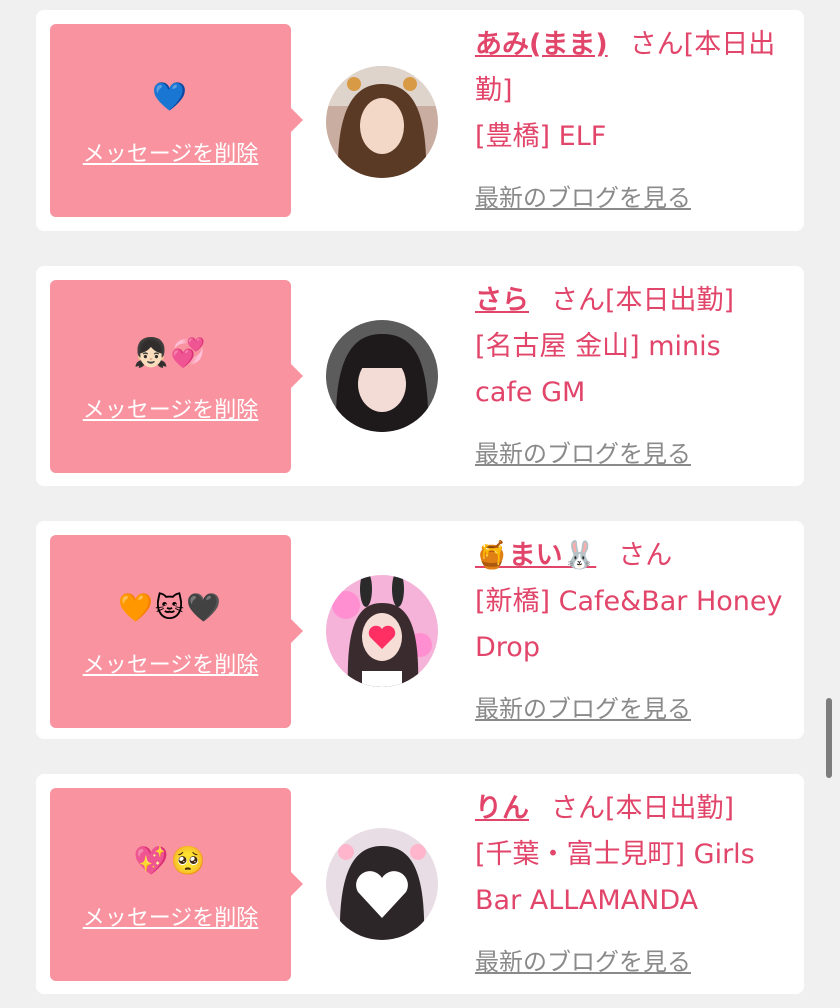 The image size is (840, 1008). I want to click on girl-name-link: さら, so click(502, 300).